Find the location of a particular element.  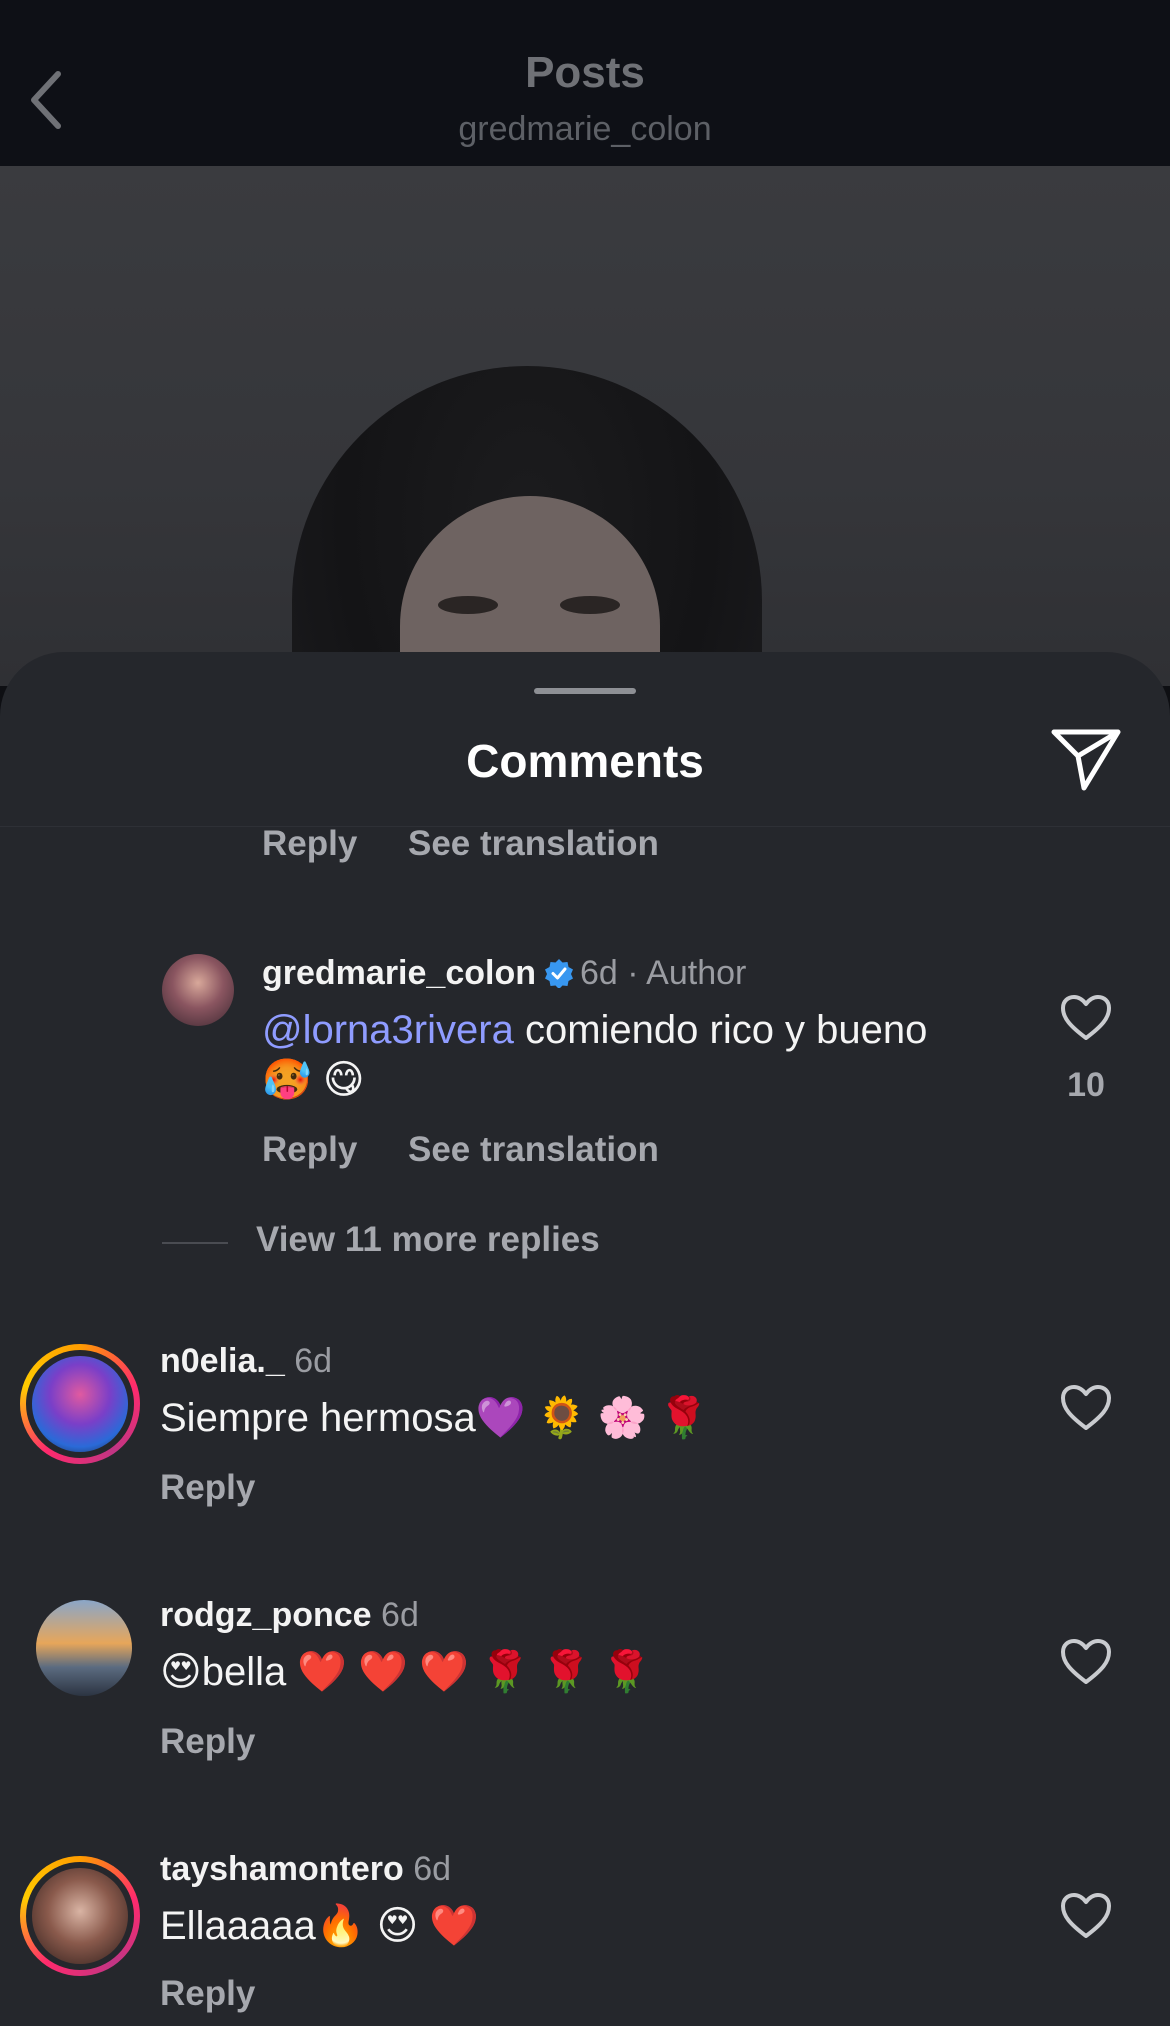

photo-eye-right is located at coordinates (590, 605).